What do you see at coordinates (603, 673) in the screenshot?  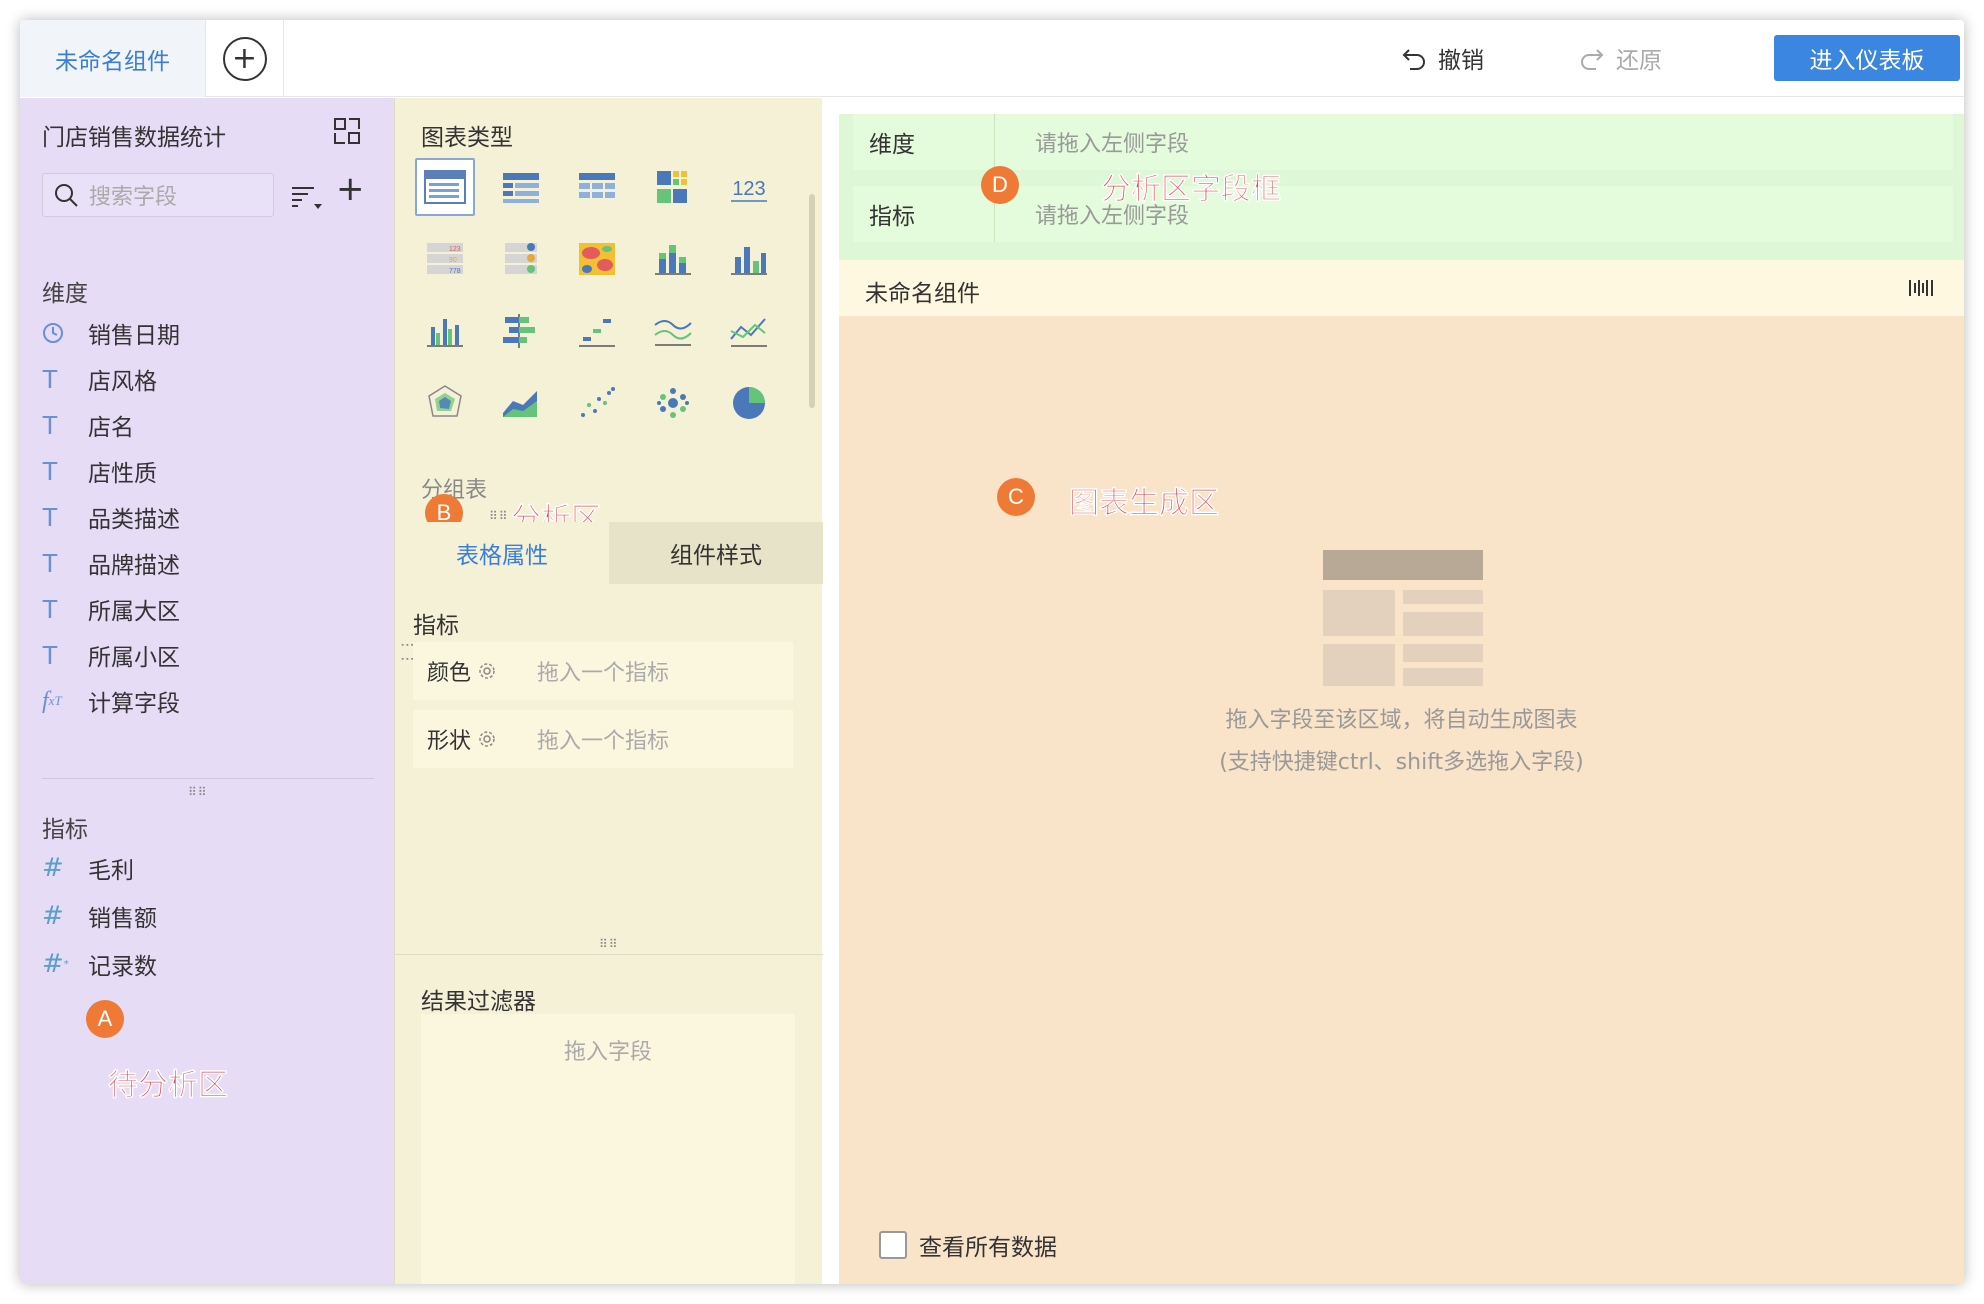 I see `color-placeholder: 拖入一个指标` at bounding box center [603, 673].